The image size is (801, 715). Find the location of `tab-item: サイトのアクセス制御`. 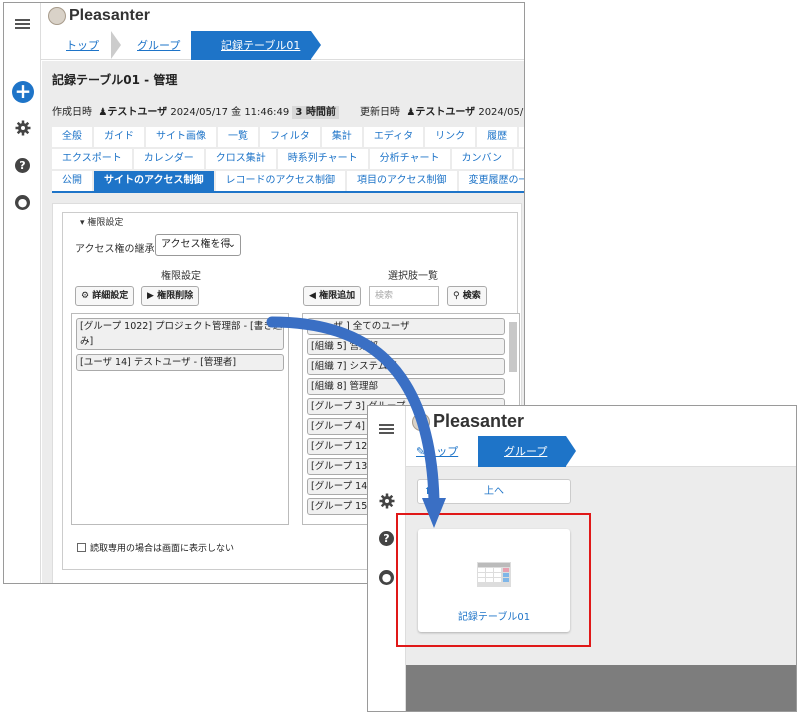

tab-item: サイトのアクセス制御 is located at coordinates (154, 181).